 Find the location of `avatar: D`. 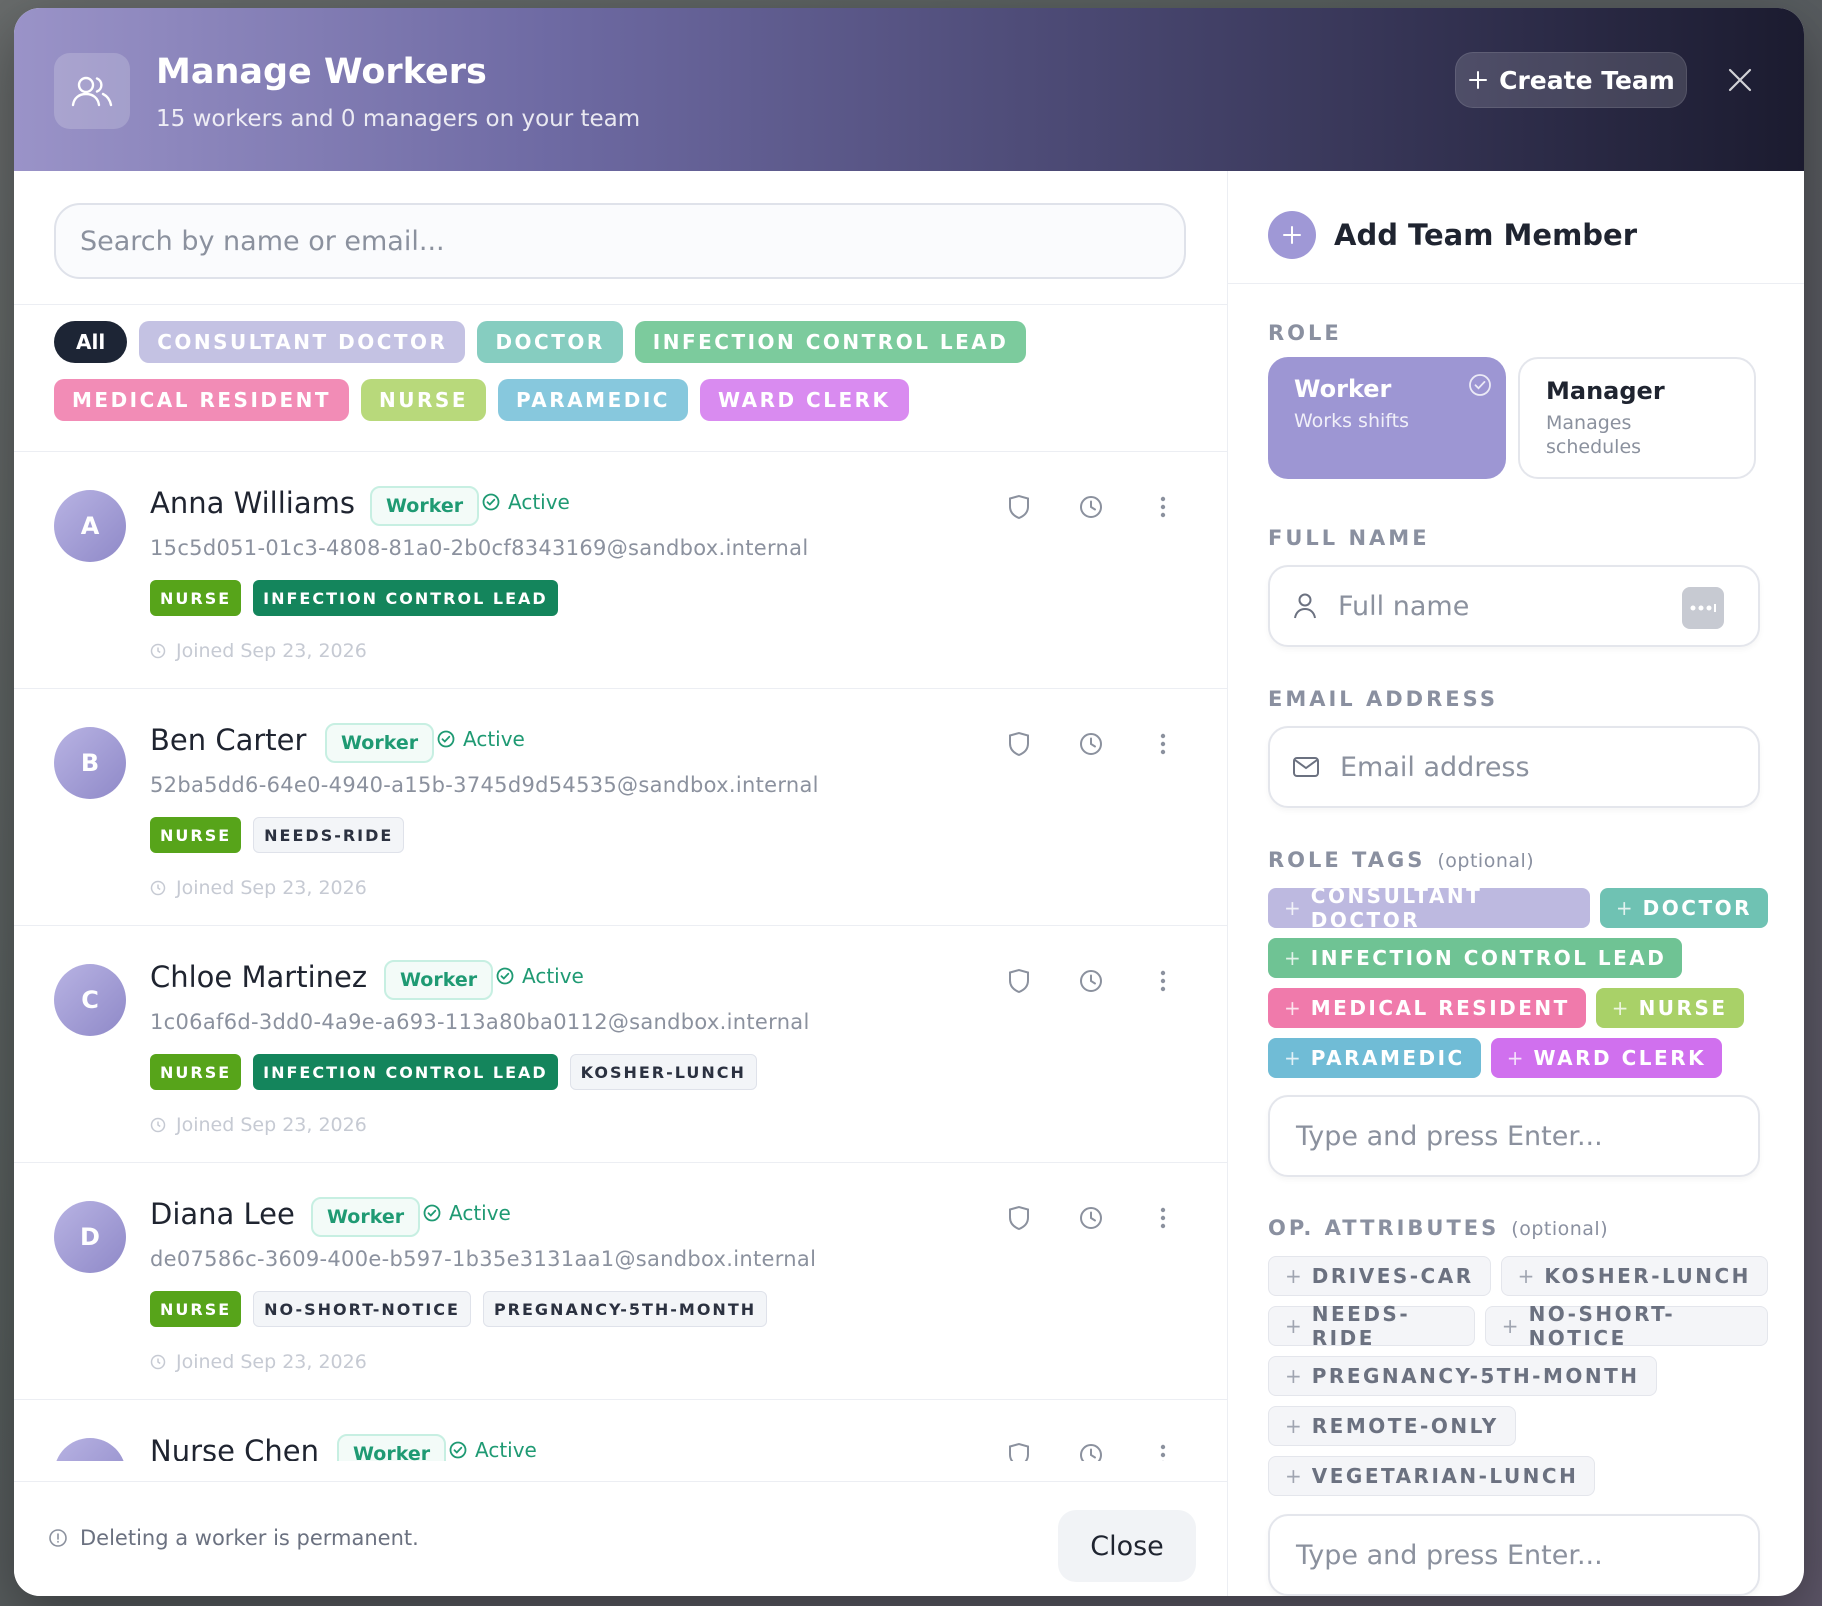

avatar: D is located at coordinates (90, 1237).